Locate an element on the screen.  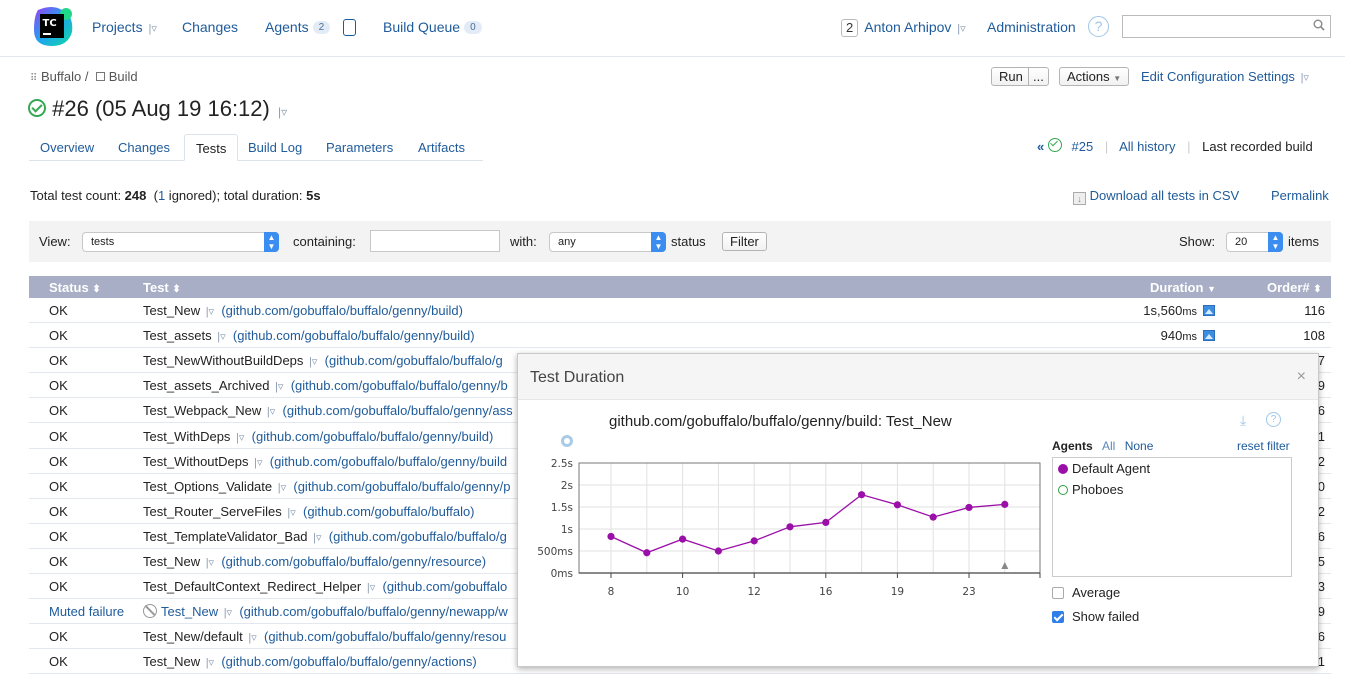
help-icon: ? is located at coordinates (1098, 26).